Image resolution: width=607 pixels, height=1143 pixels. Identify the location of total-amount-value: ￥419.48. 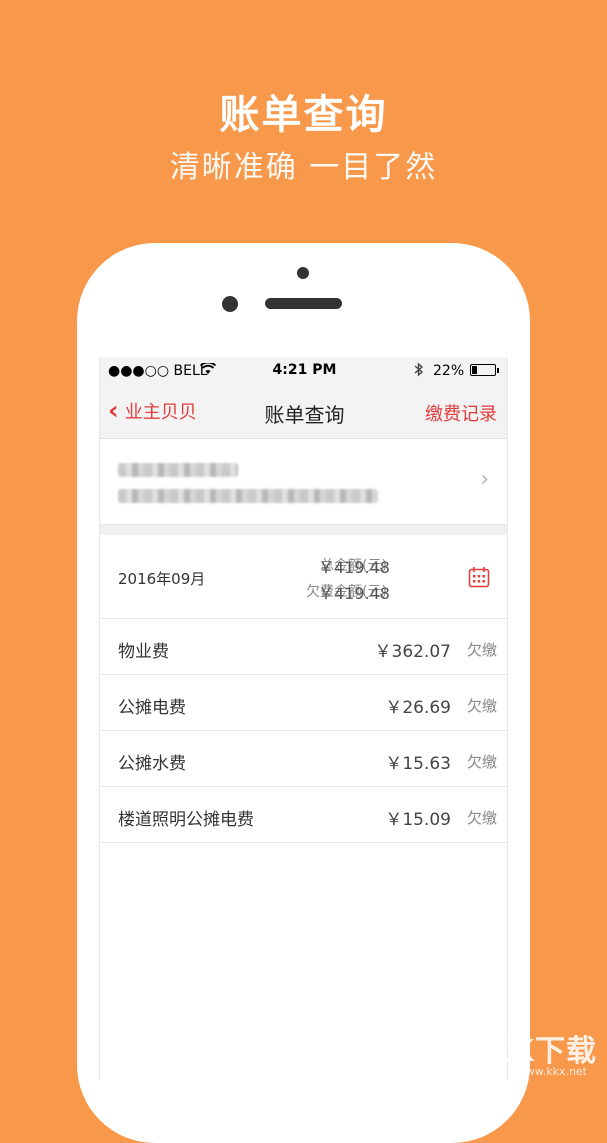
(354, 567).